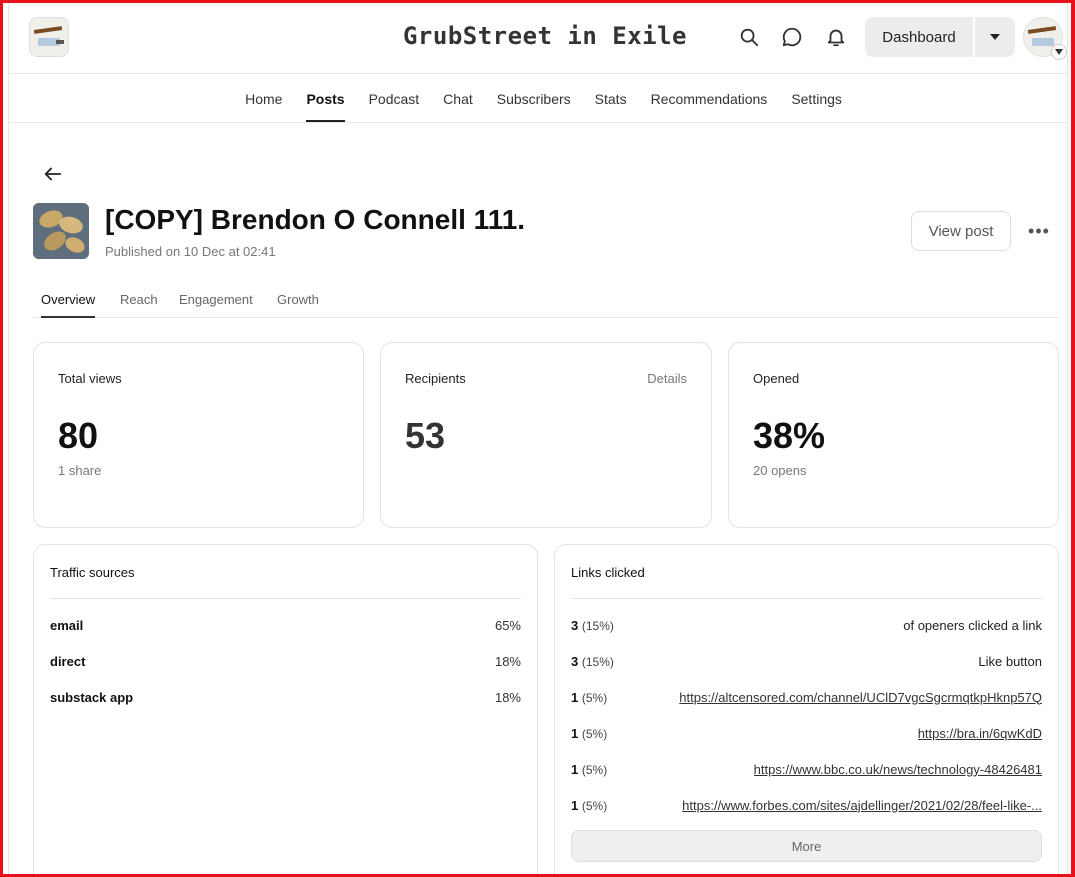 This screenshot has width=1075, height=877. What do you see at coordinates (315, 219) in the screenshot?
I see `post-title: [COPY] Brendon O Connell 111.` at bounding box center [315, 219].